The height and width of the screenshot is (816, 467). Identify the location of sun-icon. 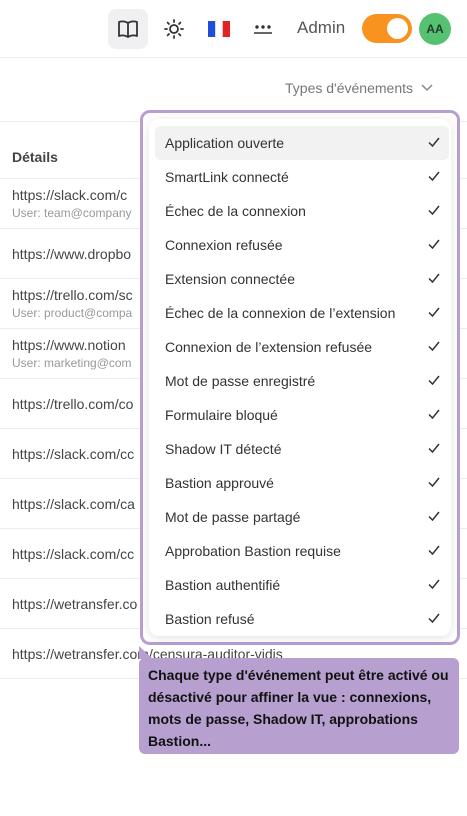
(174, 29).